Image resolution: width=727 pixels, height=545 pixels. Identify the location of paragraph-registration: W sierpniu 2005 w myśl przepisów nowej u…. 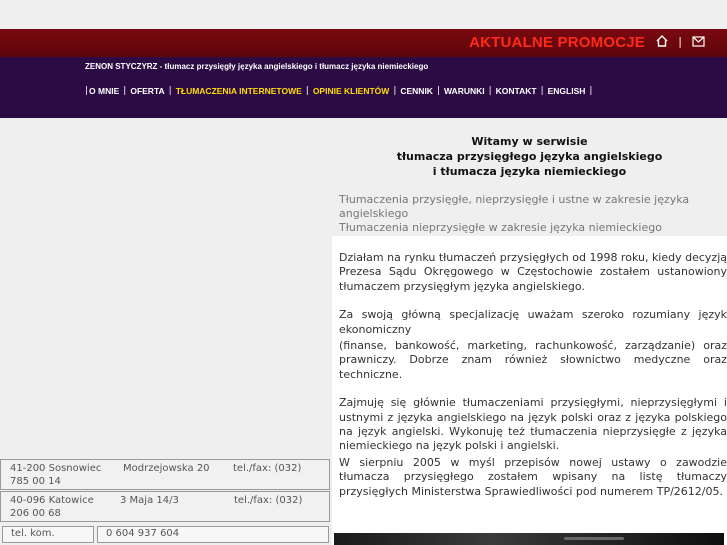
(533, 476).